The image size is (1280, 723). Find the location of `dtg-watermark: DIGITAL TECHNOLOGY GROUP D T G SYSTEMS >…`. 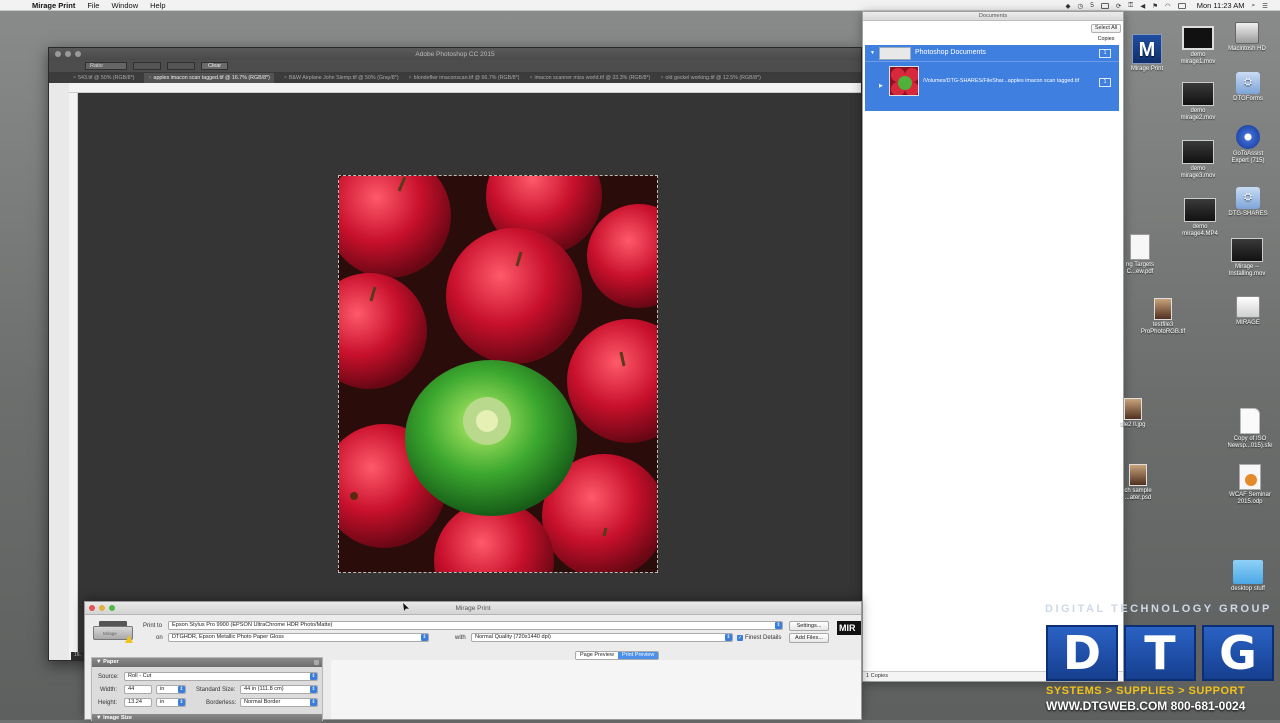

dtg-watermark: DIGITAL TECHNOLOGY GROUP D T G SYSTEMS >… is located at coordinates (1160, 661).